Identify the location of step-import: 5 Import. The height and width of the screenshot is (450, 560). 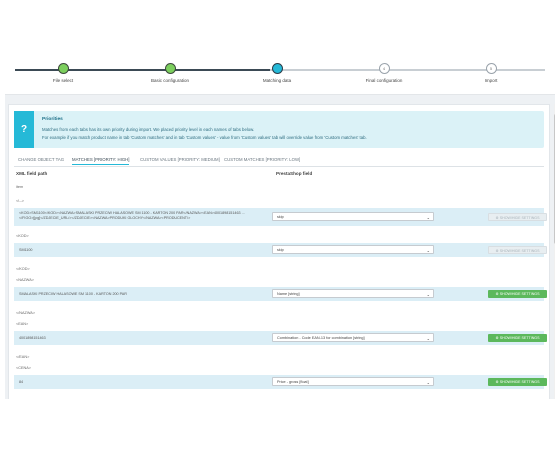
(491, 73).